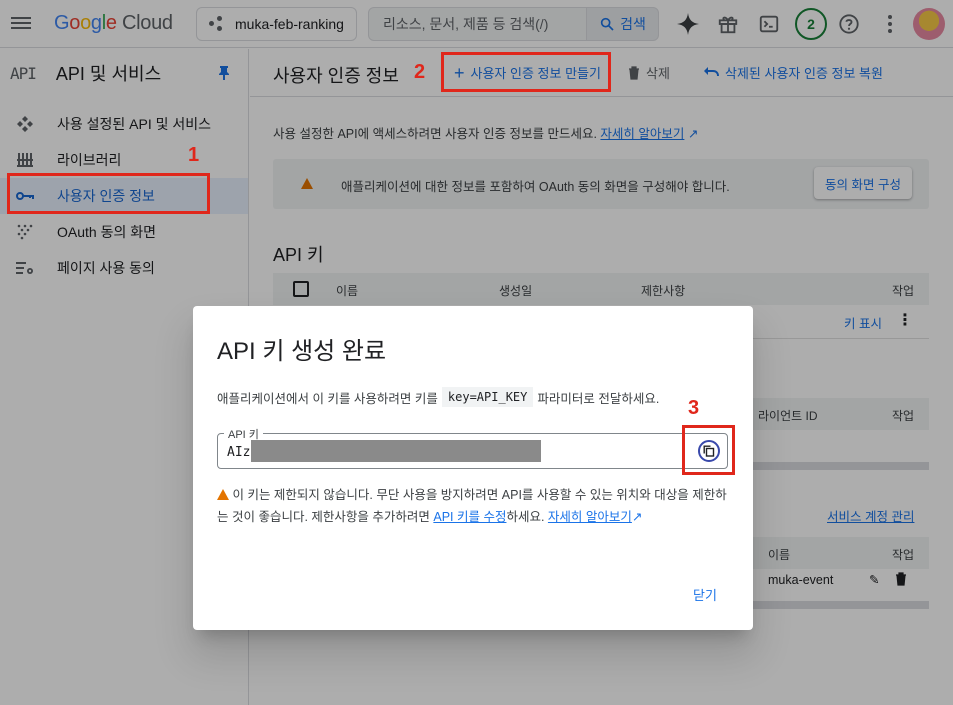  What do you see at coordinates (396, 451) in the screenshot?
I see `api-key-redaction` at bounding box center [396, 451].